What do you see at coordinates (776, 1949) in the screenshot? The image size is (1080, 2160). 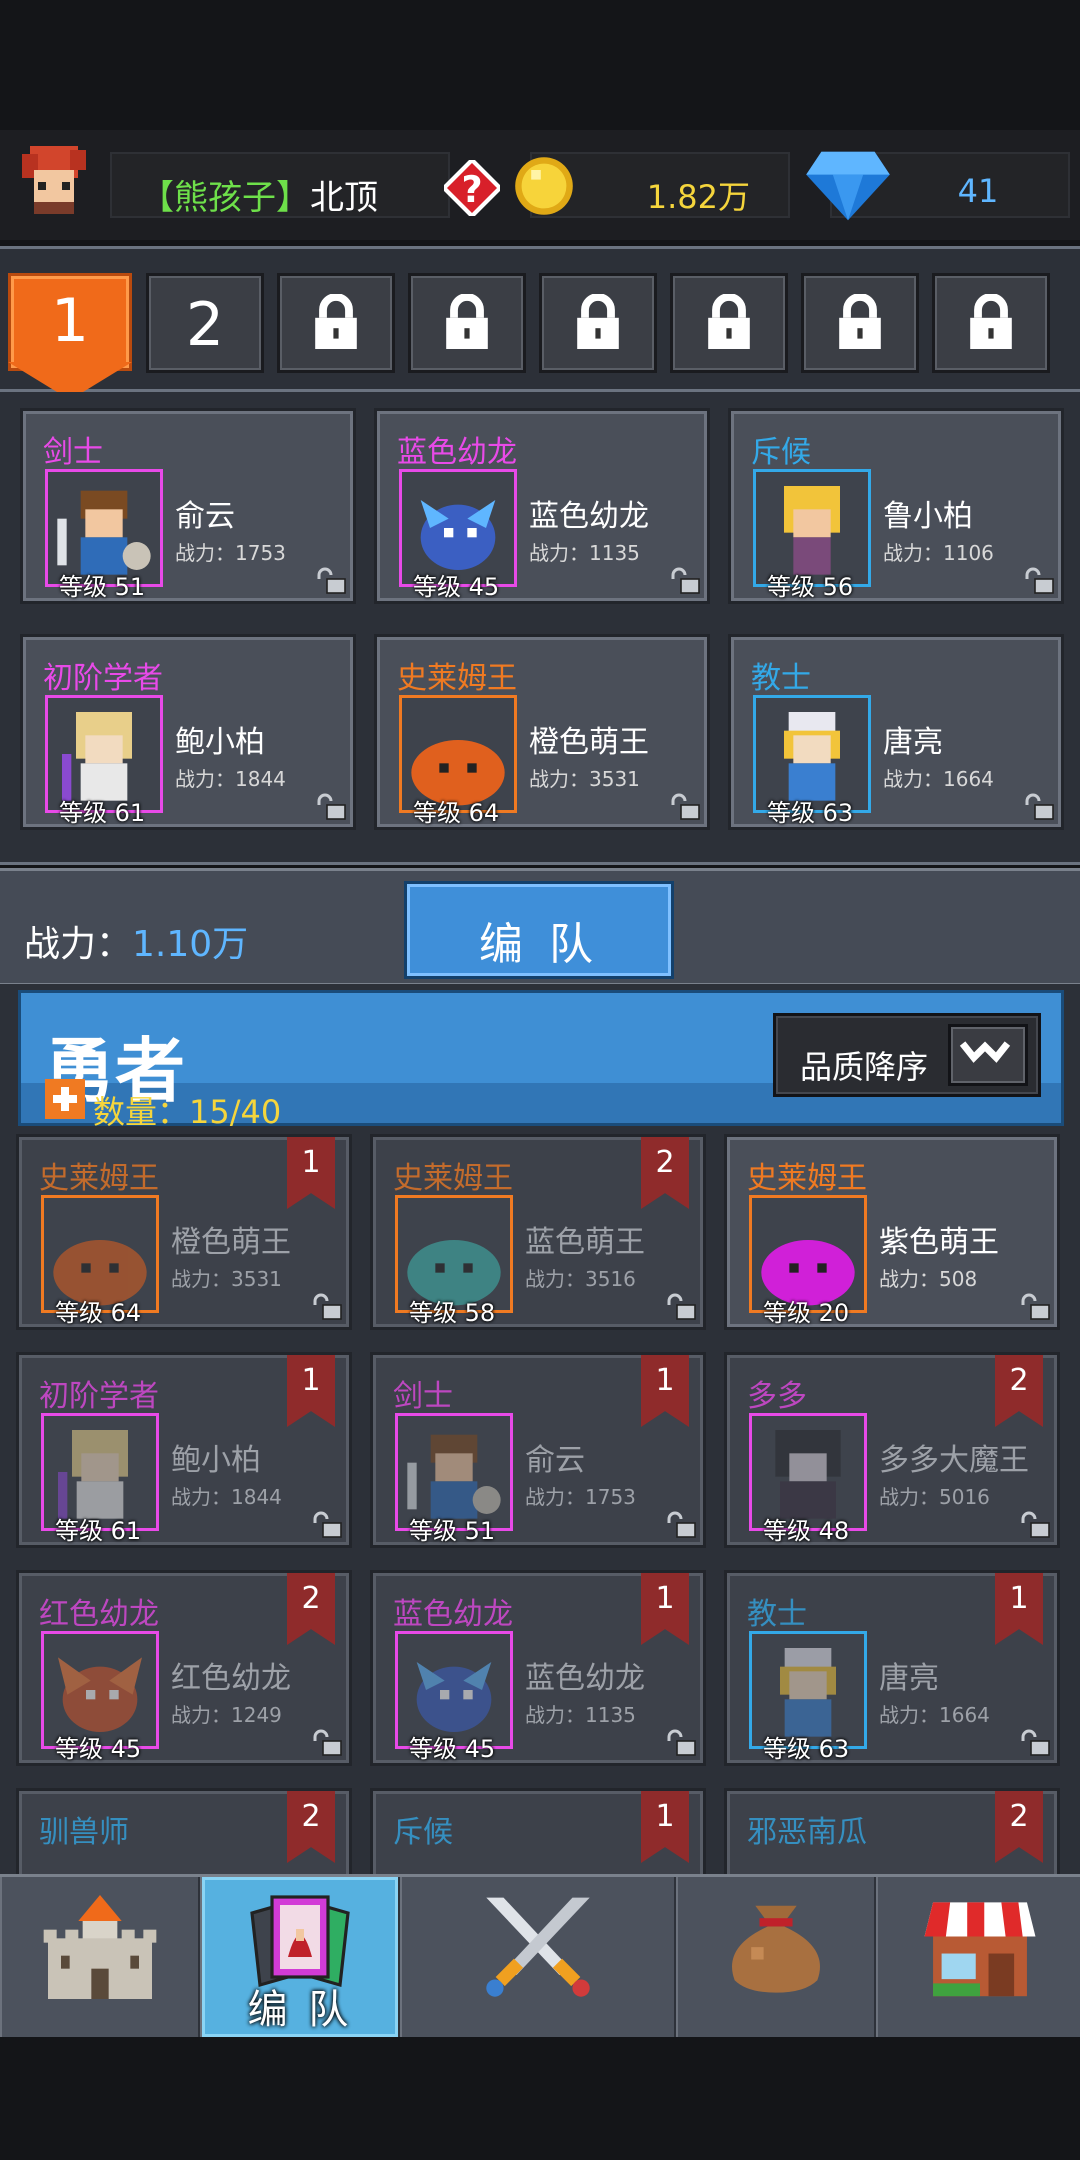 I see `loot-bag-icon` at bounding box center [776, 1949].